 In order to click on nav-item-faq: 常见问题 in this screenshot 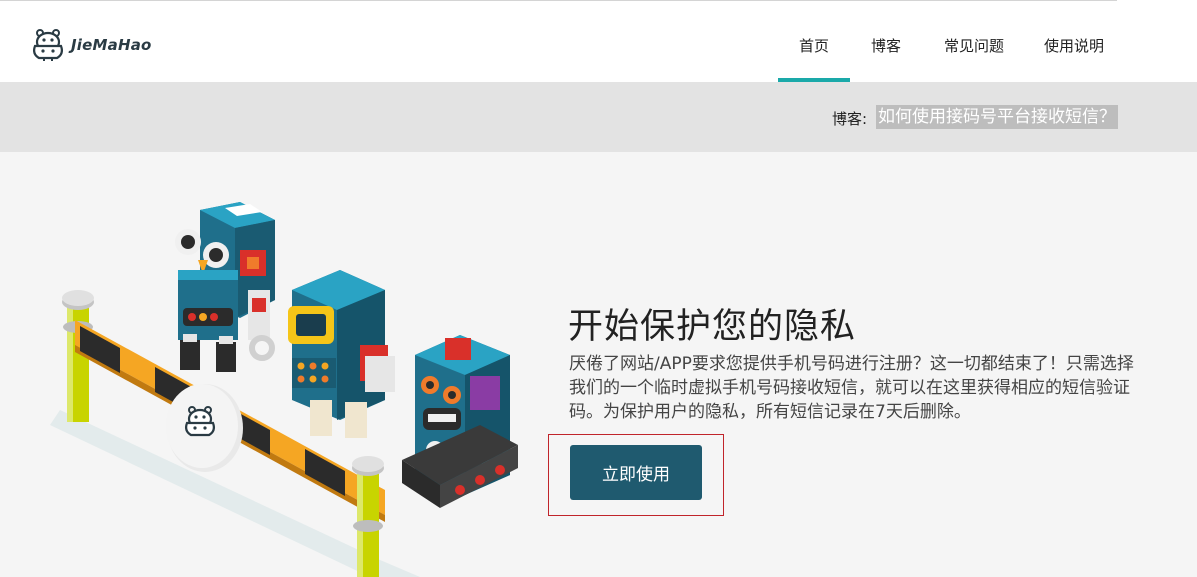, I will do `click(974, 45)`.